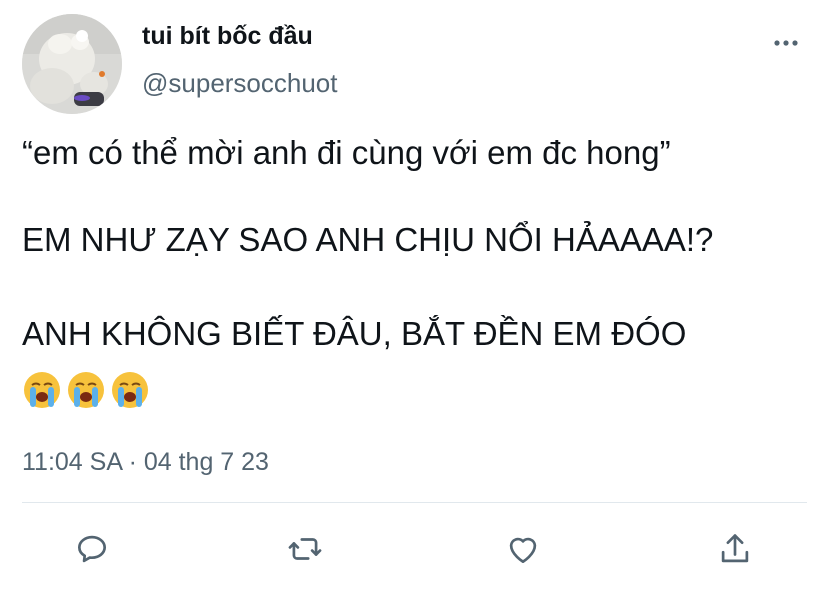  I want to click on avatar, so click(72, 64).